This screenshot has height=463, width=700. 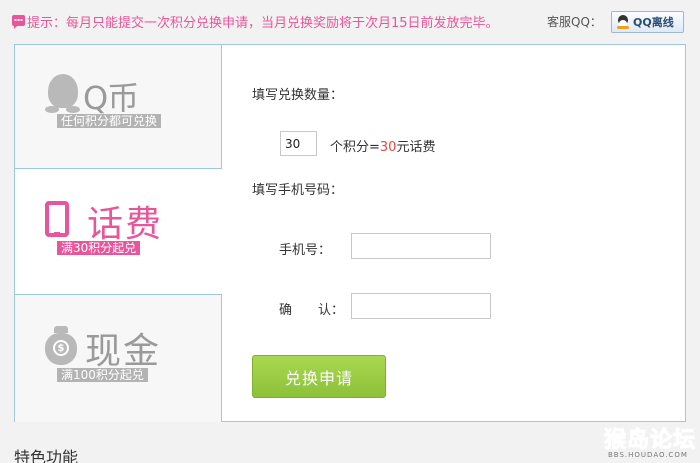 What do you see at coordinates (416, 147) in the screenshot?
I see `conversion-unit: 元话费` at bounding box center [416, 147].